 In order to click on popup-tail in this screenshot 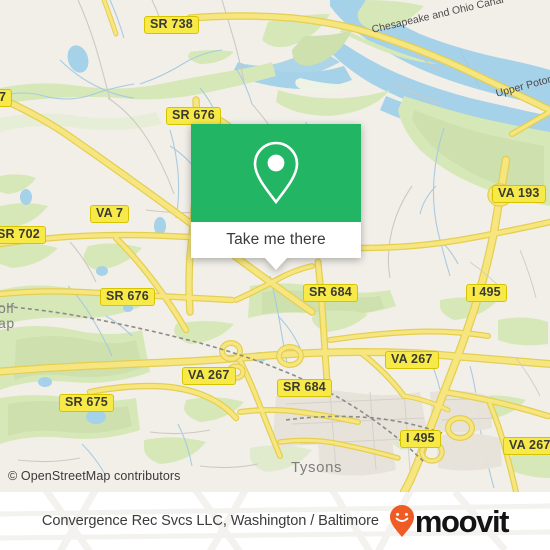, I will do `click(276, 263)`.